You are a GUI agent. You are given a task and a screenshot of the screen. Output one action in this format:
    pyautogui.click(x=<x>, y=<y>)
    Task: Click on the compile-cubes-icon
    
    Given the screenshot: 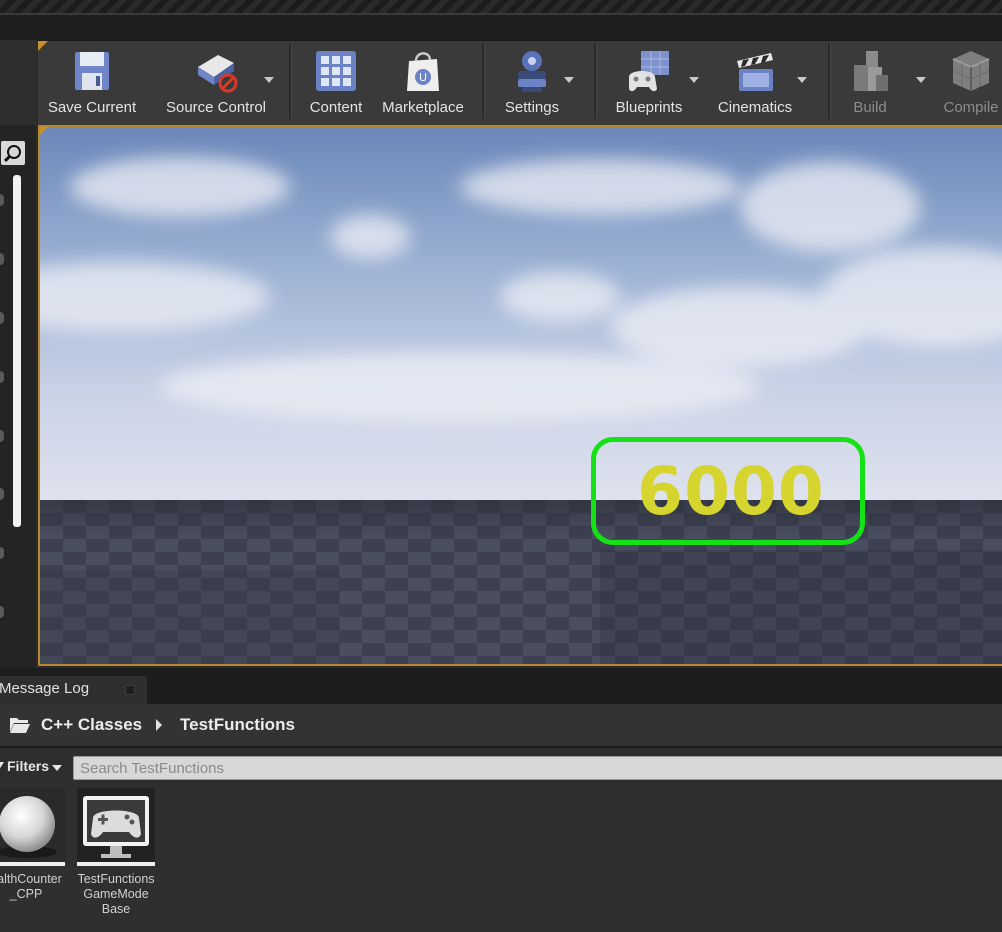 What is the action you would take?
    pyautogui.click(x=971, y=71)
    